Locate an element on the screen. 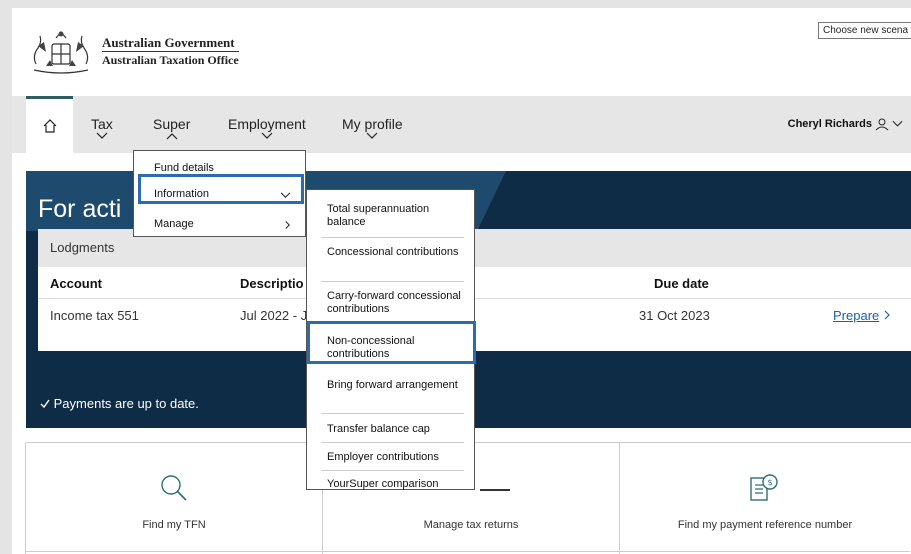  tile-label: Find my TFN is located at coordinates (174, 525).